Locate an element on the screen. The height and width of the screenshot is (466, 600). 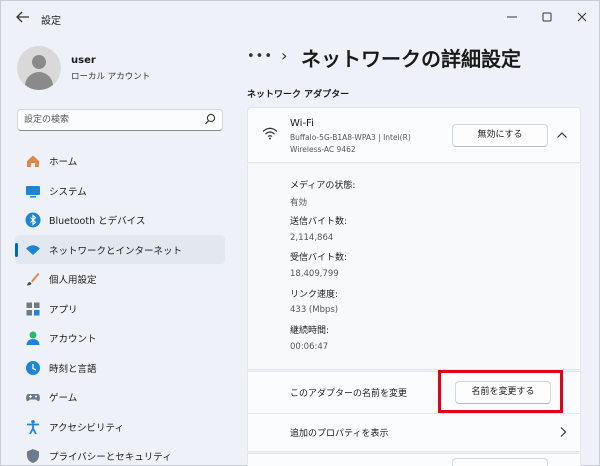
avatar is located at coordinates (39, 68).